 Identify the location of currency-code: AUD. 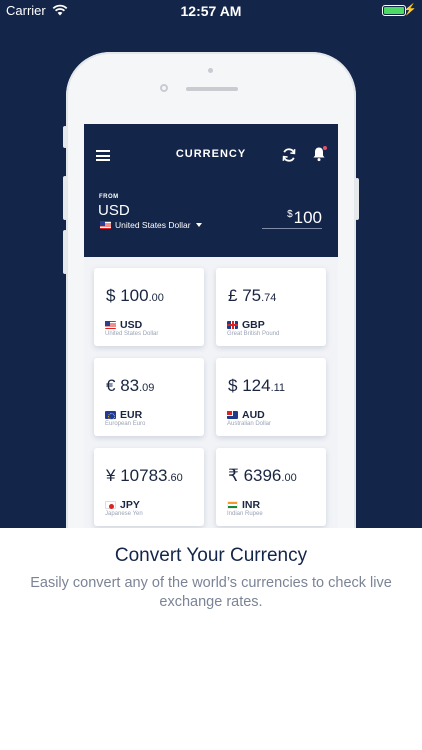
(253, 415).